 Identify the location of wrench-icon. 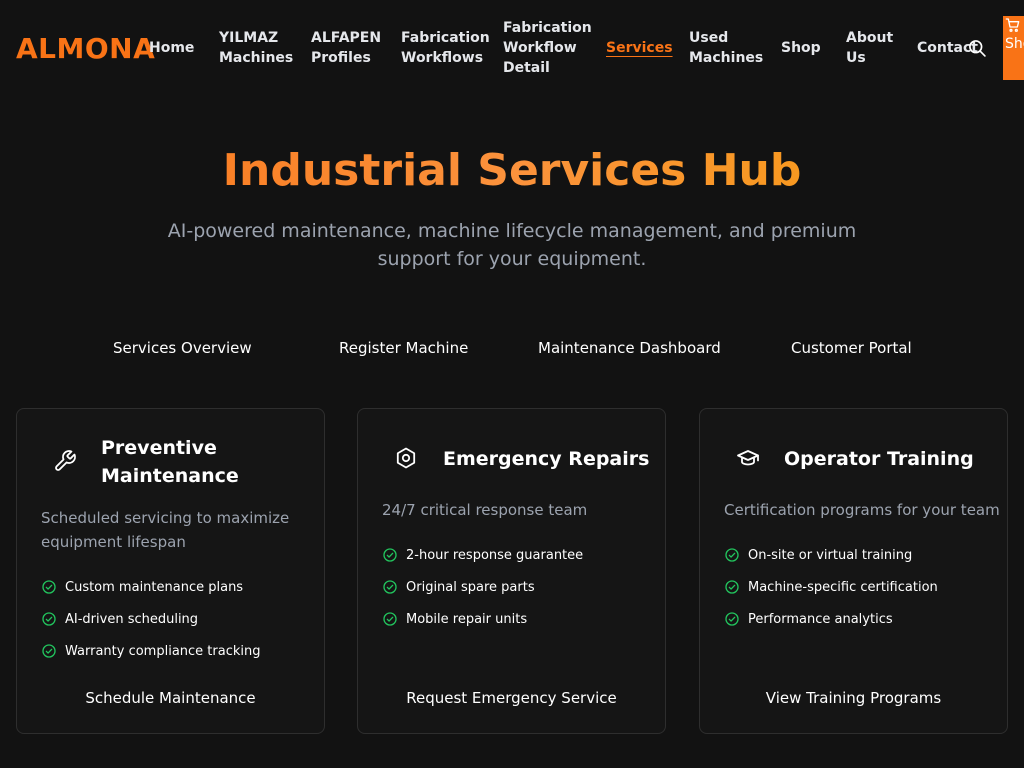
(65, 460).